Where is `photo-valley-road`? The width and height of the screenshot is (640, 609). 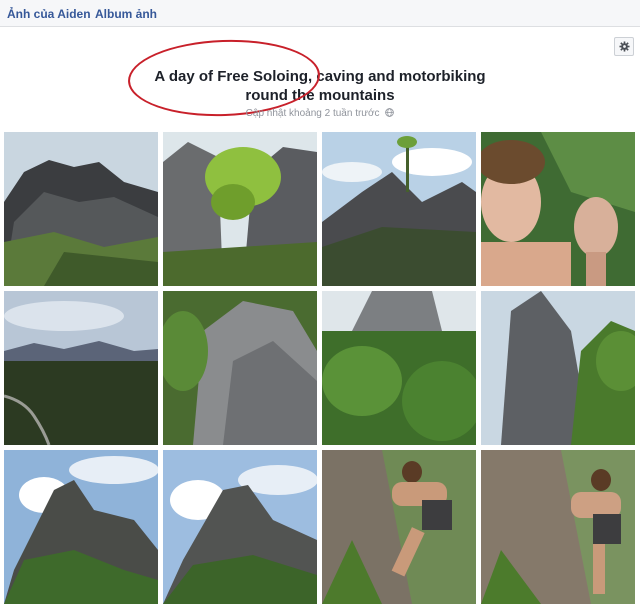
photo-valley-road is located at coordinates (81, 368).